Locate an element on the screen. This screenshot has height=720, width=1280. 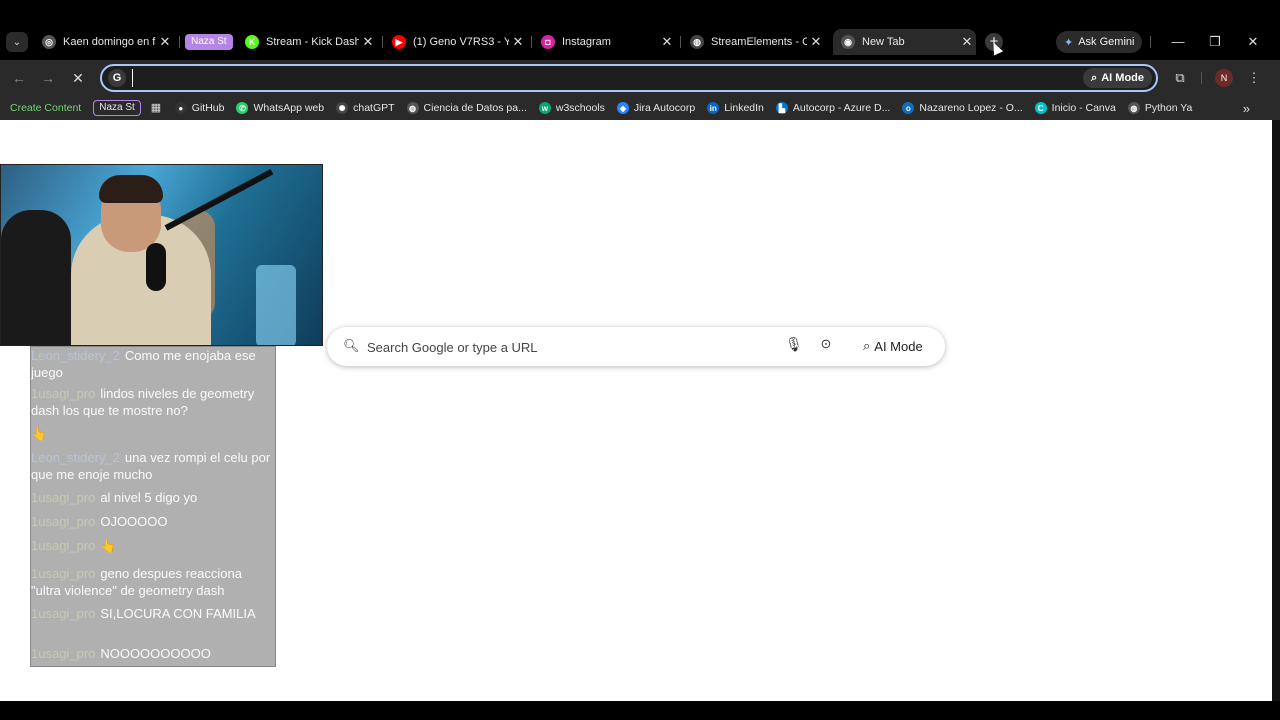
menu-button: ⋮ is located at coordinates (1254, 78).